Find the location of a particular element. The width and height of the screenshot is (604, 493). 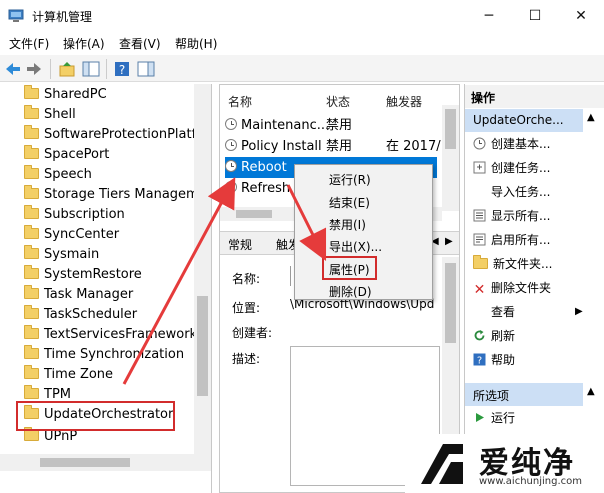

window-title: 计算机管理 is located at coordinates (62, 17).